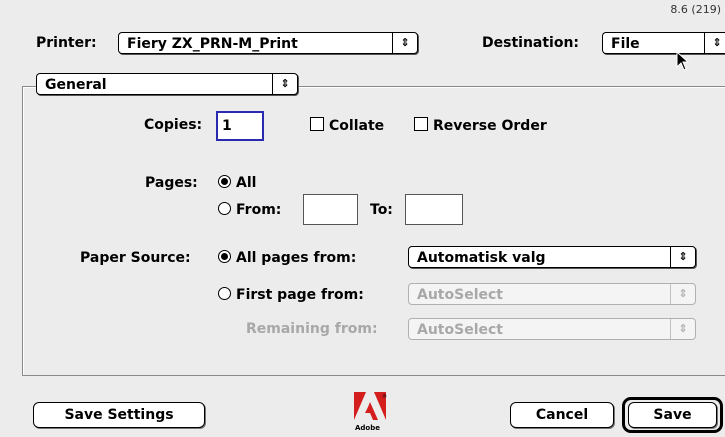  What do you see at coordinates (381, 210) in the screenshot?
I see `pages-to-label: To:` at bounding box center [381, 210].